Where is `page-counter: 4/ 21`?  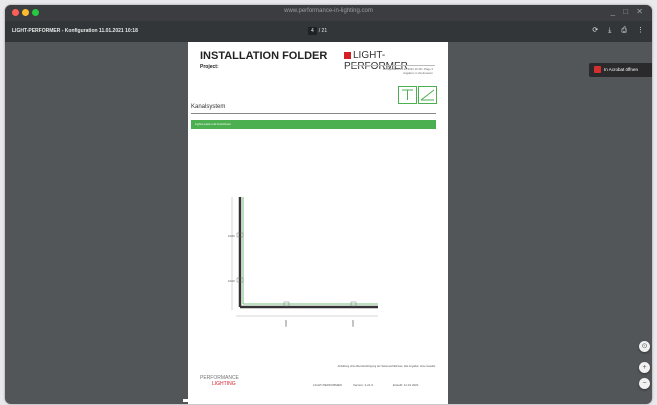 page-counter: 4/ 21 is located at coordinates (317, 31).